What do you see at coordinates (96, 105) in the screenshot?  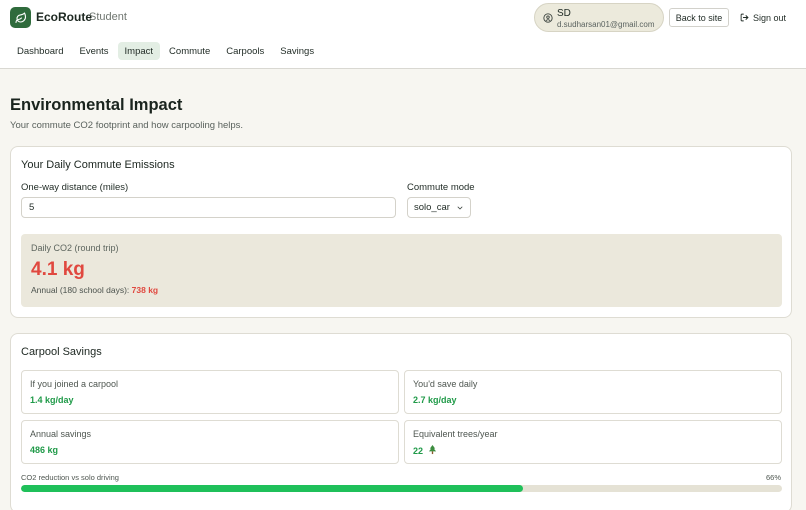 I see `page-title: Environmental Impact` at bounding box center [96, 105].